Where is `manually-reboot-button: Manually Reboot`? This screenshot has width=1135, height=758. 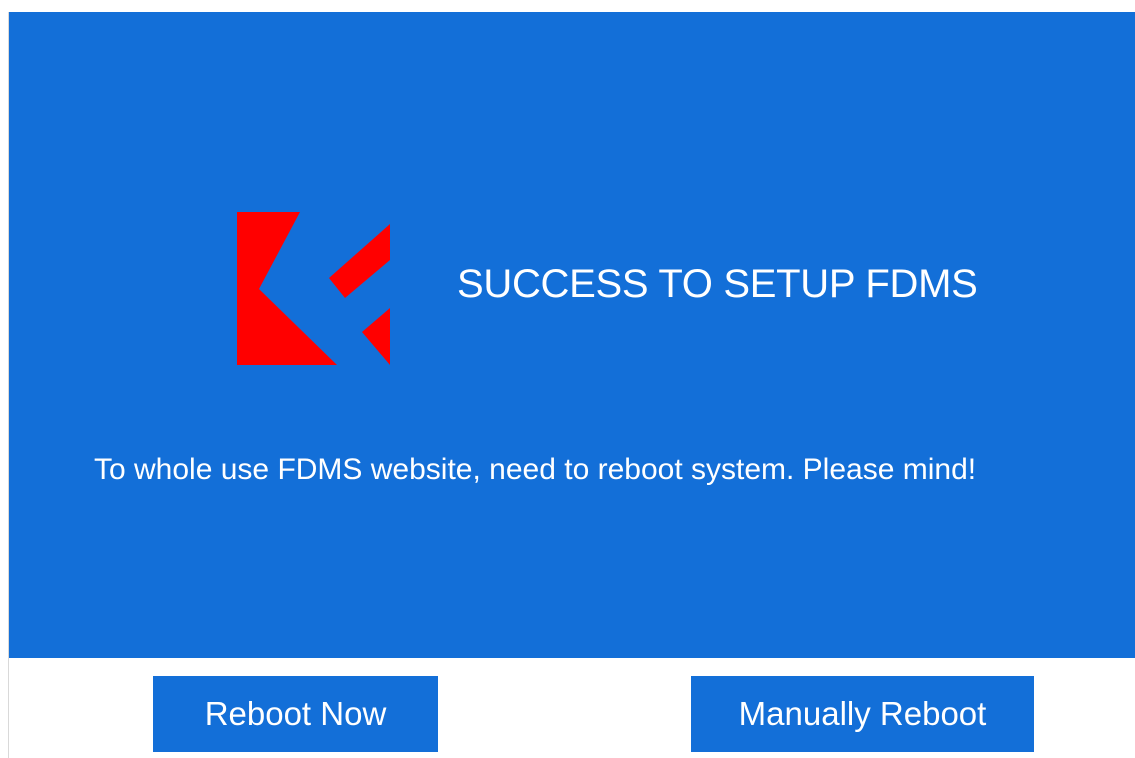 manually-reboot-button: Manually Reboot is located at coordinates (862, 714).